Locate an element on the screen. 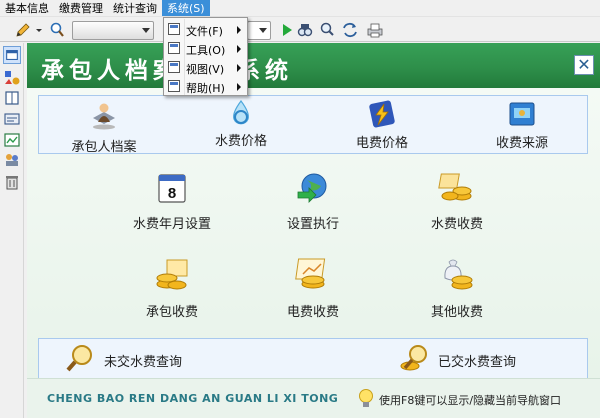  paid-water-query-button: 已交水费查询 is located at coordinates (469, 358).